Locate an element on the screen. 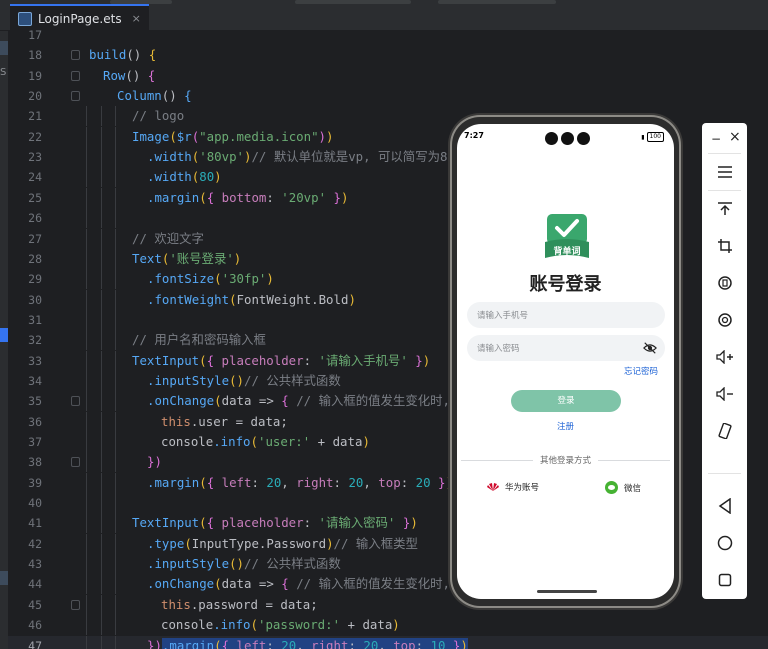  code-text: }) is located at coordinates (154, 462).